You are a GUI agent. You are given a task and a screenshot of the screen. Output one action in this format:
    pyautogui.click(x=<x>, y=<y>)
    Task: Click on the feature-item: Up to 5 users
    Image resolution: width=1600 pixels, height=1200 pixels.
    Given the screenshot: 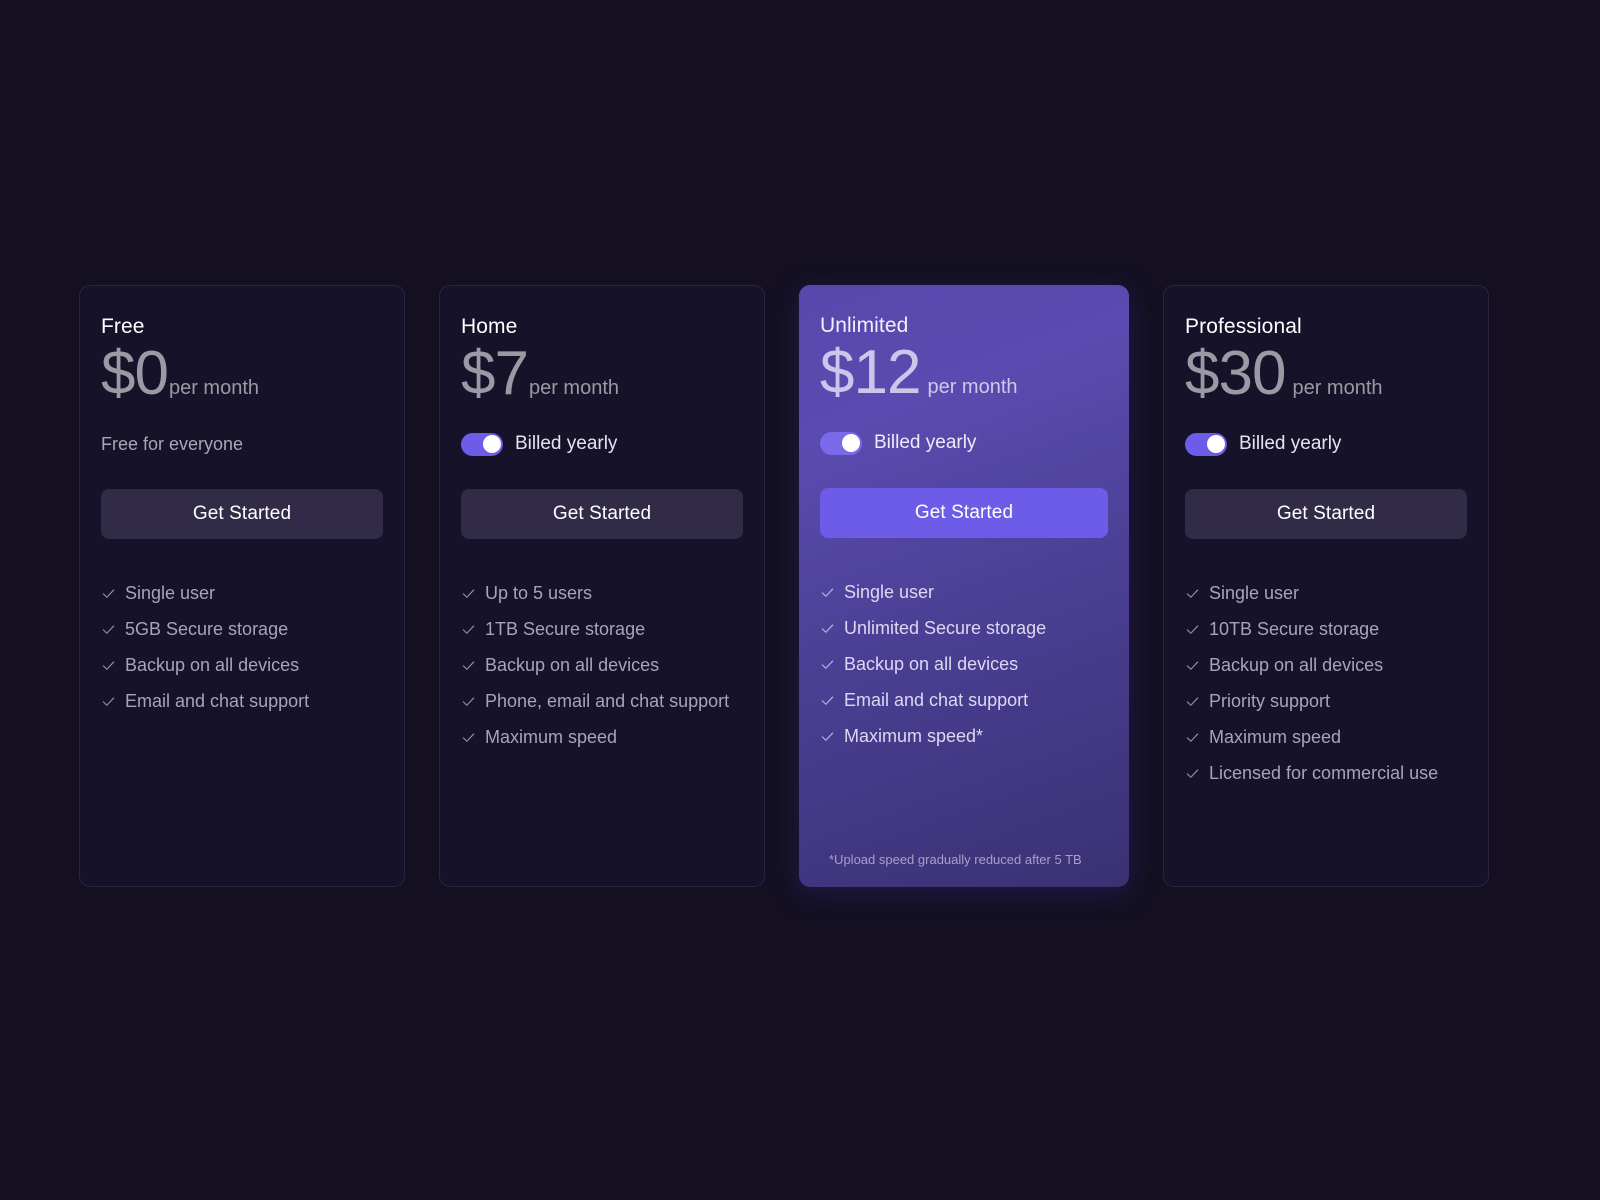 What is the action you would take?
    pyautogui.click(x=602, y=593)
    